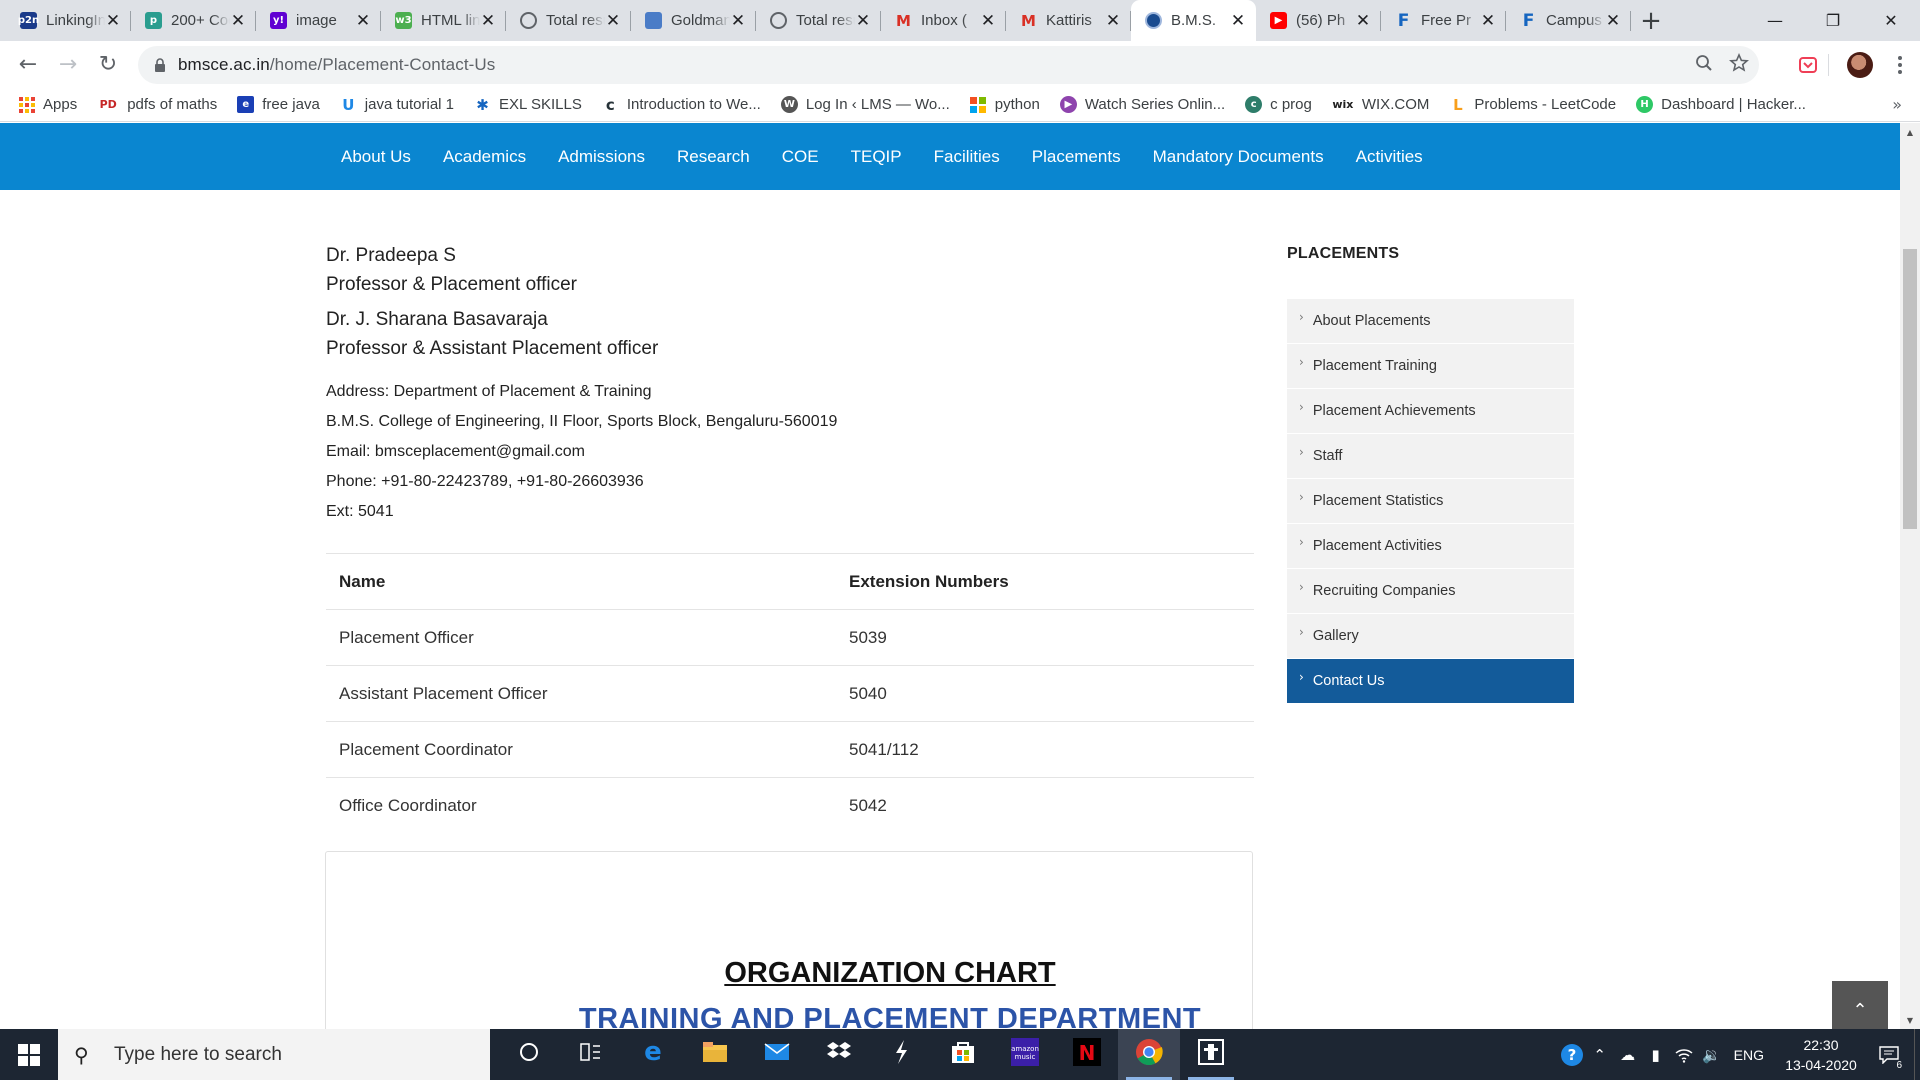  I want to click on sidebar-item: › Placement Training, so click(1430, 366).